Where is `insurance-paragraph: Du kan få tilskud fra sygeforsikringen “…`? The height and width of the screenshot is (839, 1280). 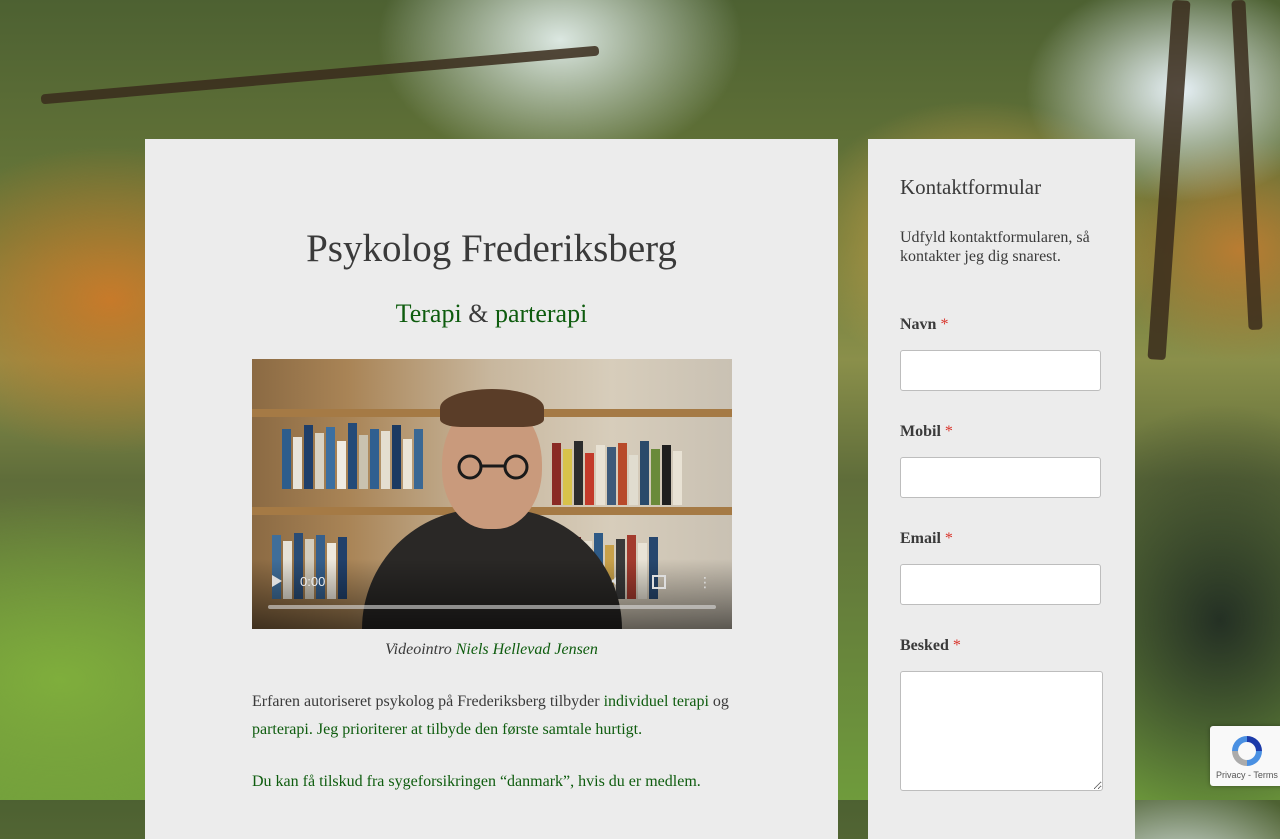
insurance-paragraph: Du kan få tilskud fra sygeforsikringen “… is located at coordinates (497, 782).